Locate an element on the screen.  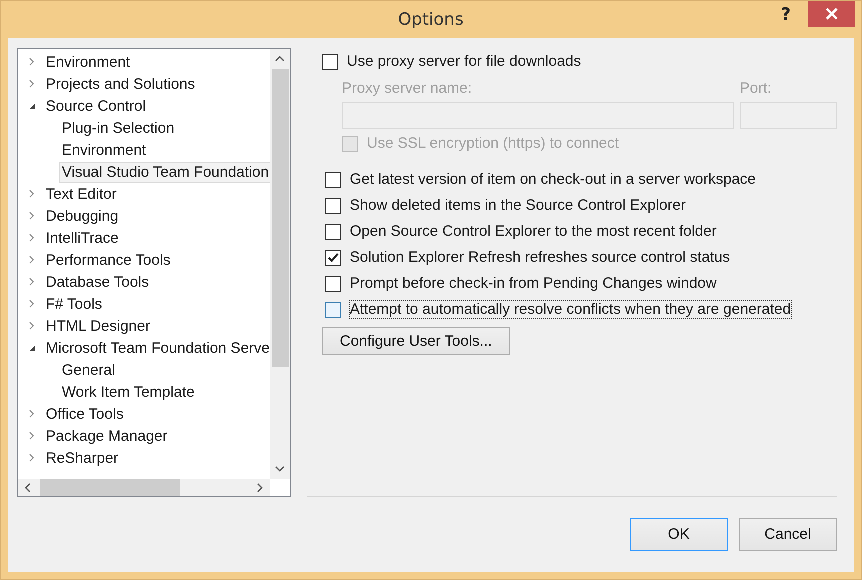
tree-item: Package Manager is located at coordinates (107, 436).